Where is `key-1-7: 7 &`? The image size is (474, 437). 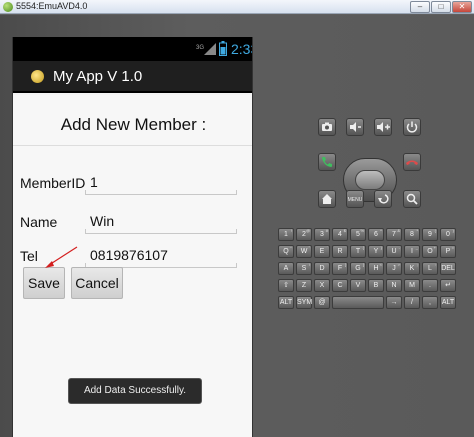 key-1-7: 7 & is located at coordinates (394, 234).